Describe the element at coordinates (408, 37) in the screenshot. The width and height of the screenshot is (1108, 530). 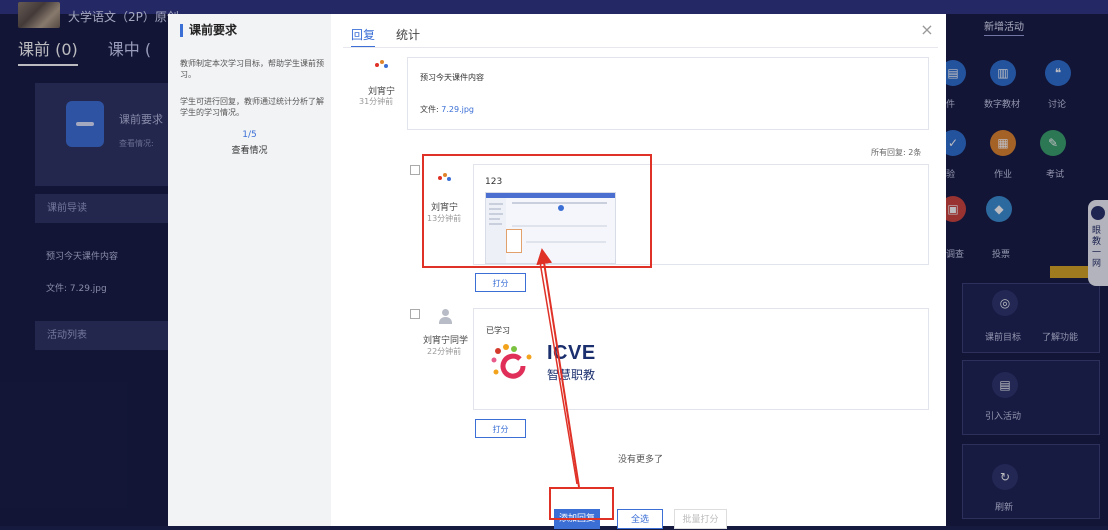
I see `tab-statistics: 统计` at that location.